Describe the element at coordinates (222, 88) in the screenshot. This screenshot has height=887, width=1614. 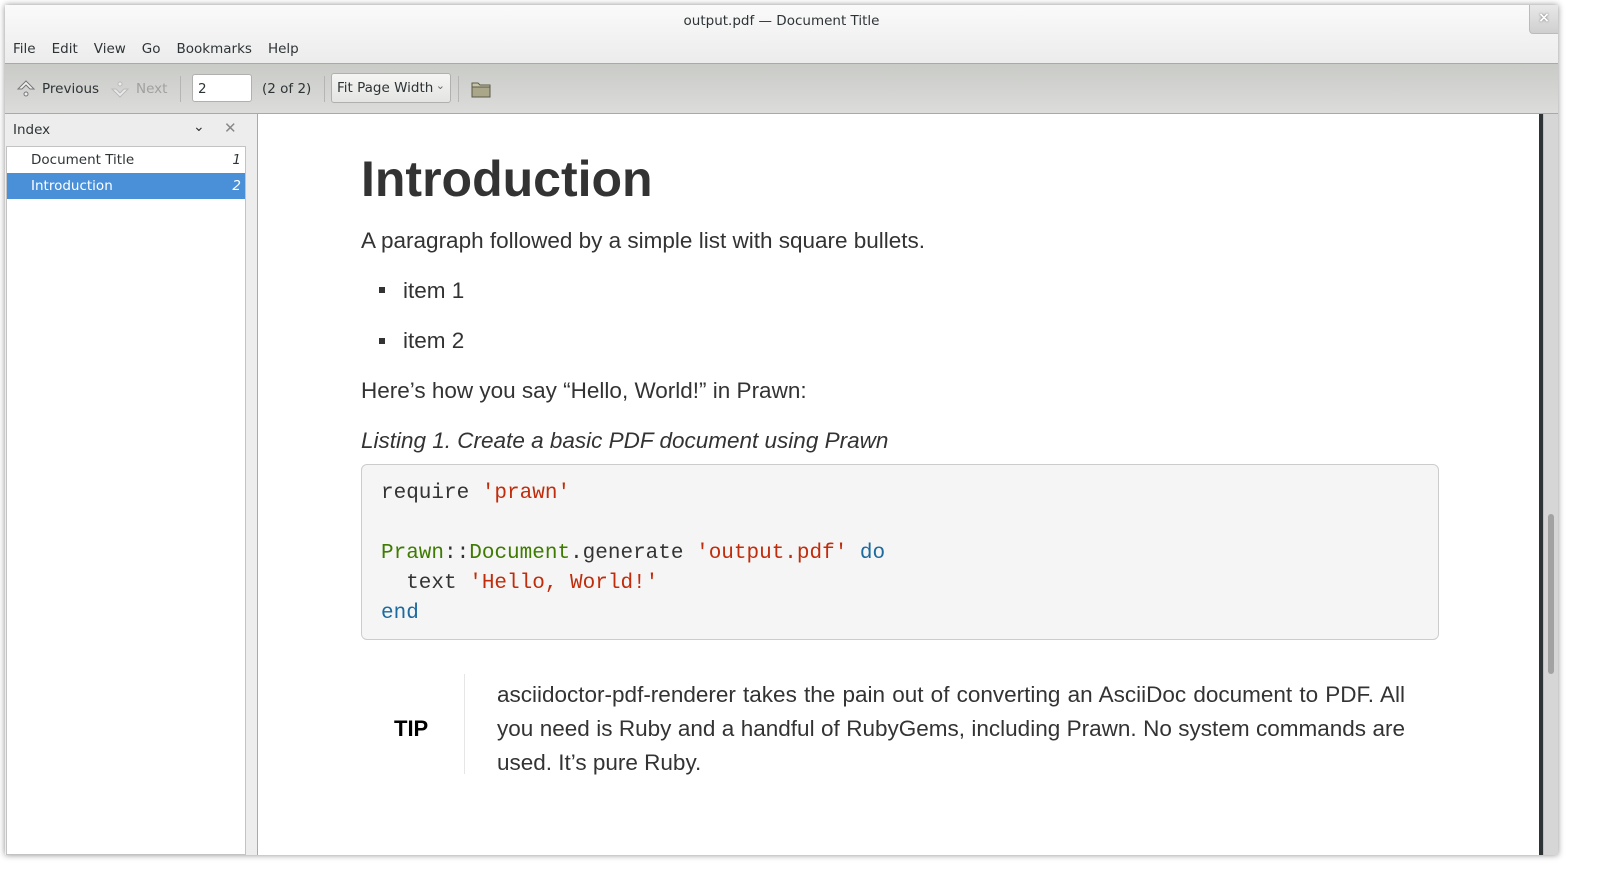
I see `page-number-input: 2` at that location.